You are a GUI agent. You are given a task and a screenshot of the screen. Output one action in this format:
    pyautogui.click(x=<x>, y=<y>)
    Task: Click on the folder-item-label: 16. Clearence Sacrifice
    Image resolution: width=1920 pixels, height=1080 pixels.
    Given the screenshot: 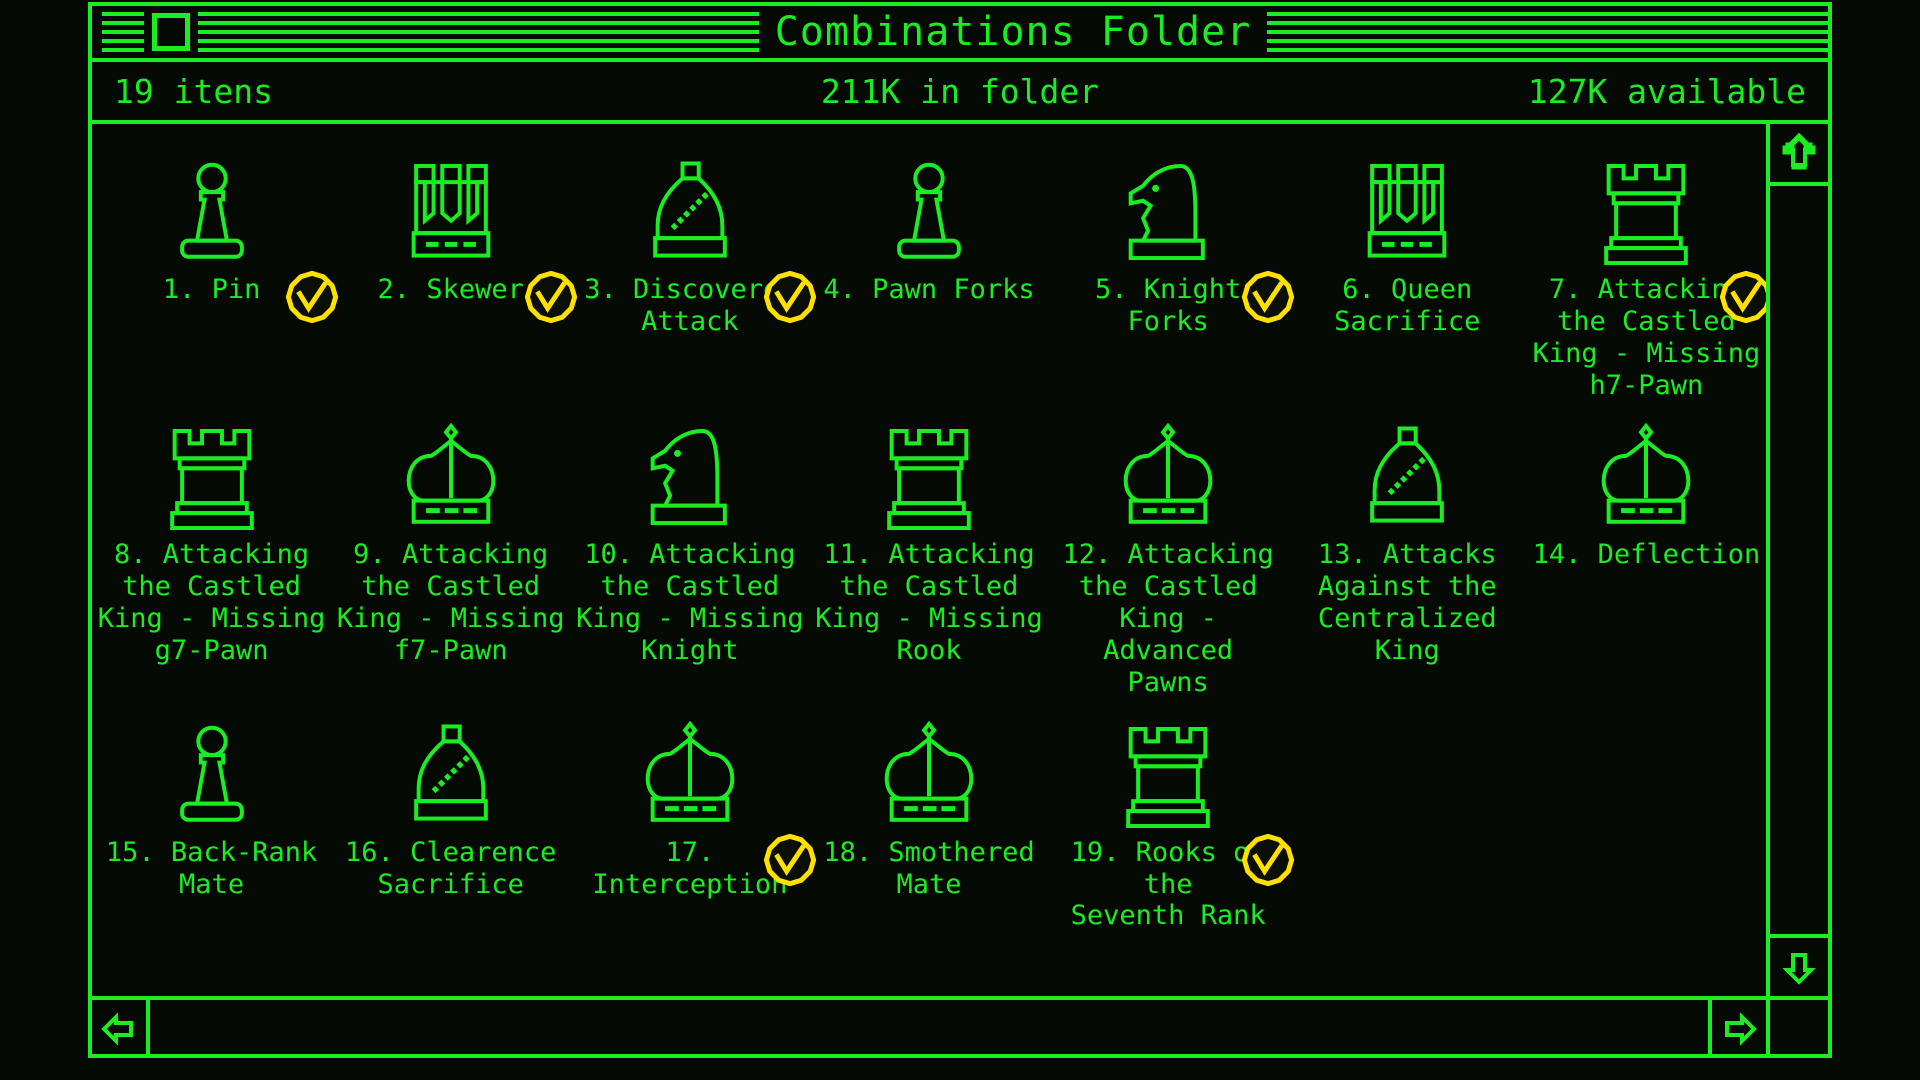 What is the action you would take?
    pyautogui.click(x=451, y=868)
    